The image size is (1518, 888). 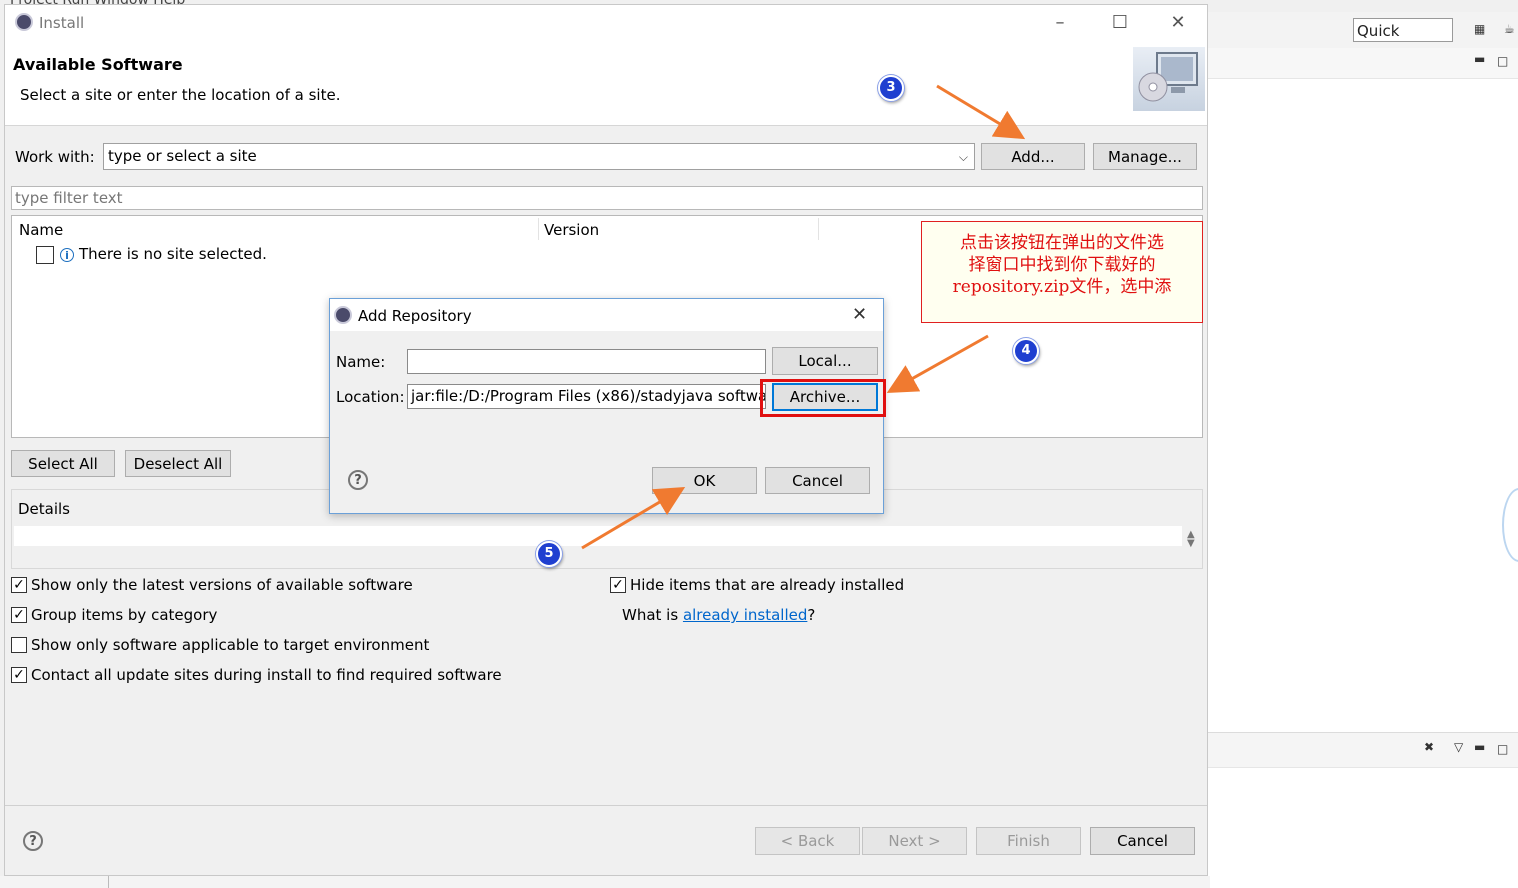 I want to click on step-4-badge: 4, so click(x=1026, y=351).